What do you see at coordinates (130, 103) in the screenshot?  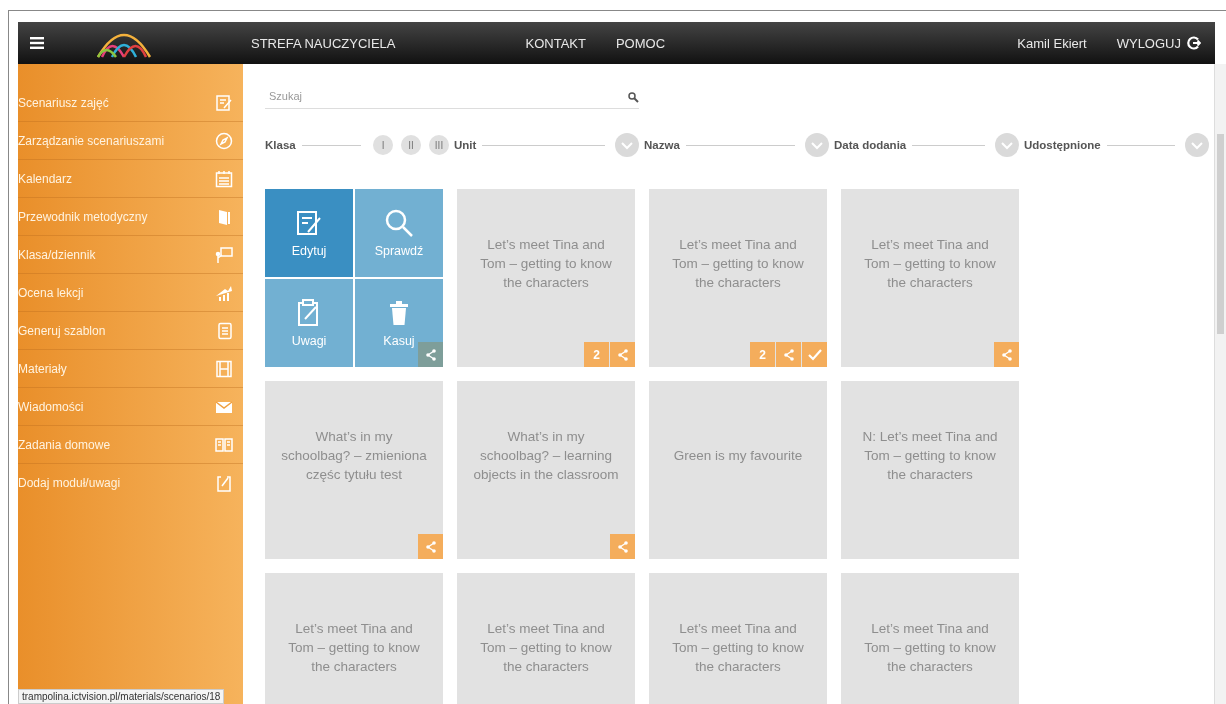 I see `sidebar-item: Scenariusz zajęć` at bounding box center [130, 103].